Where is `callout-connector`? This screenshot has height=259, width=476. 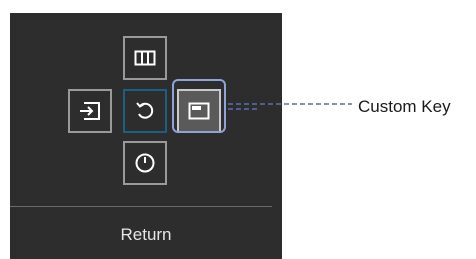 callout-connector is located at coordinates (290, 106).